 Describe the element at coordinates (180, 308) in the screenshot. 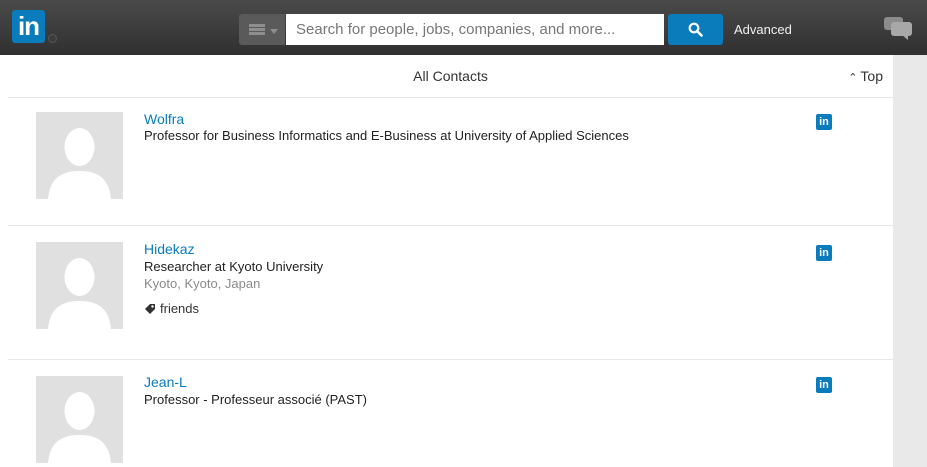

I see `tag-label: friends` at that location.